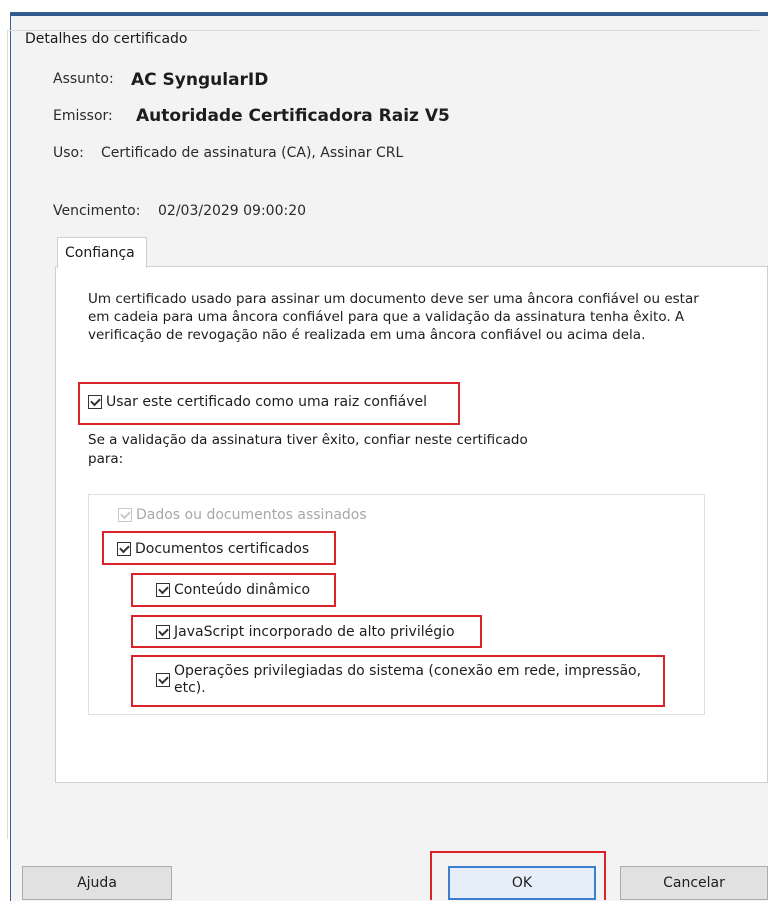 The image size is (768, 901). Describe the element at coordinates (68, 153) in the screenshot. I see `usage-label: Uso:` at that location.